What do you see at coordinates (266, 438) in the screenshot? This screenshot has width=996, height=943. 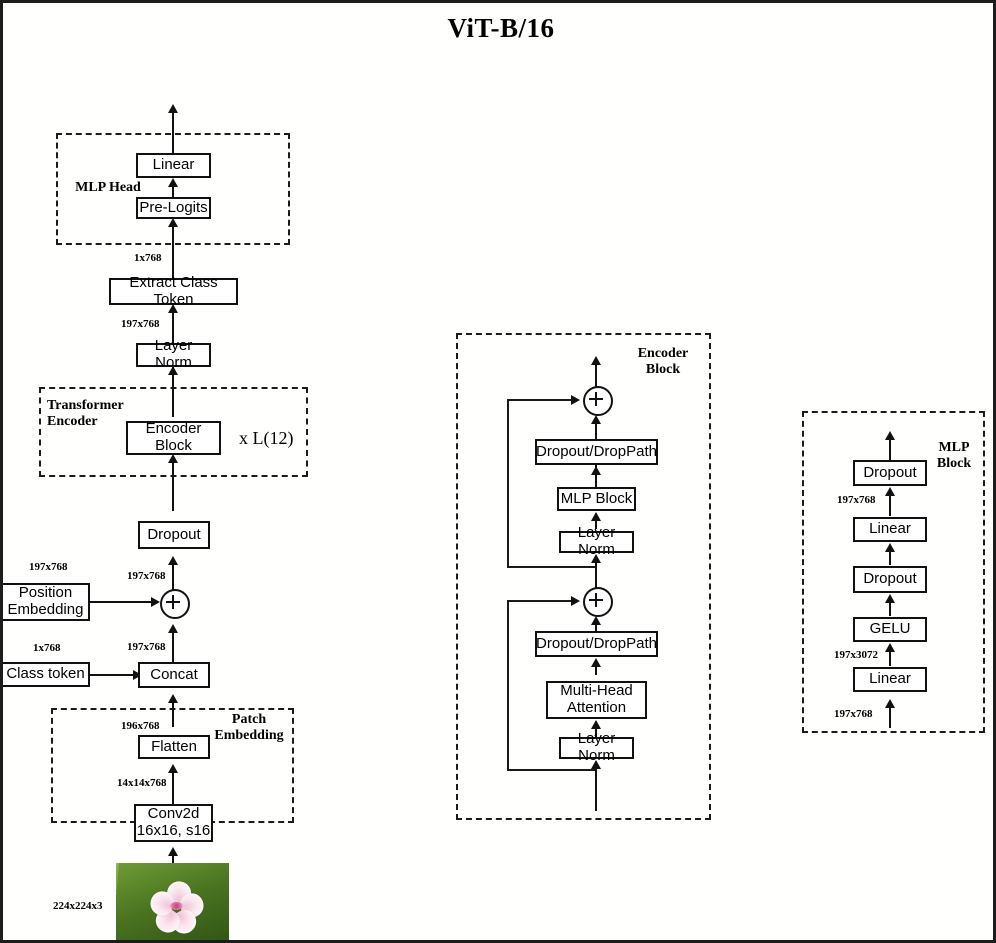 I see `encoder-repeat-label: x L(12)` at bounding box center [266, 438].